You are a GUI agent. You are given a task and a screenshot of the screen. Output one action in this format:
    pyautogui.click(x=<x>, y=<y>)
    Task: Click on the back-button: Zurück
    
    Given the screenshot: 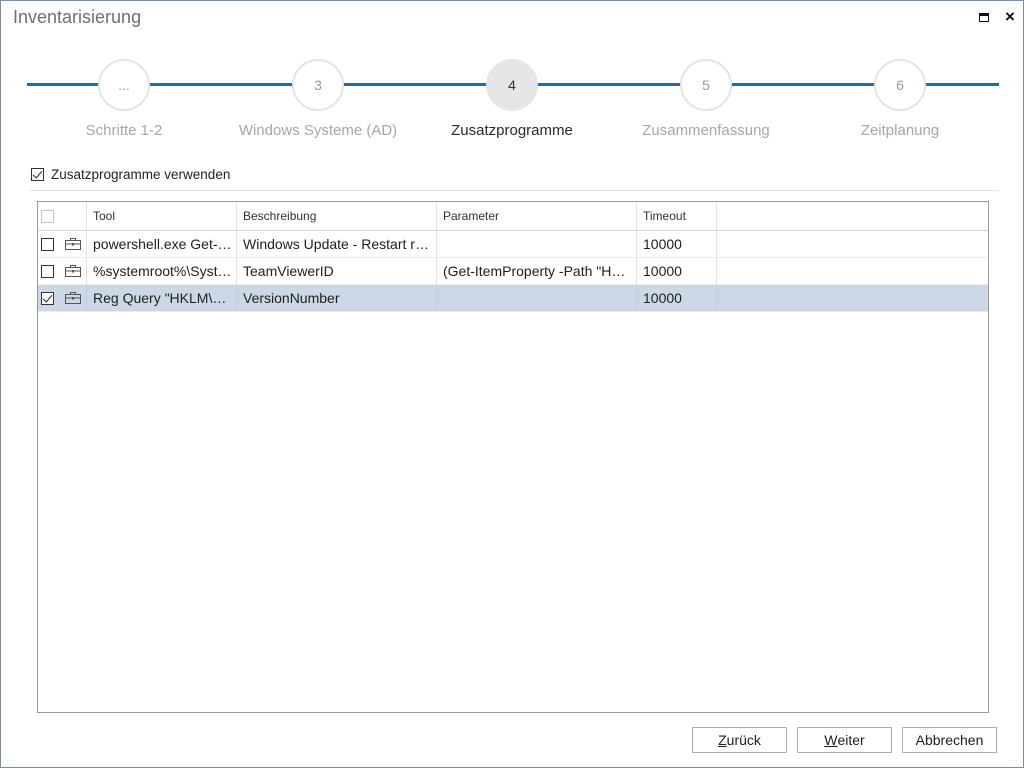 What is the action you would take?
    pyautogui.click(x=739, y=740)
    